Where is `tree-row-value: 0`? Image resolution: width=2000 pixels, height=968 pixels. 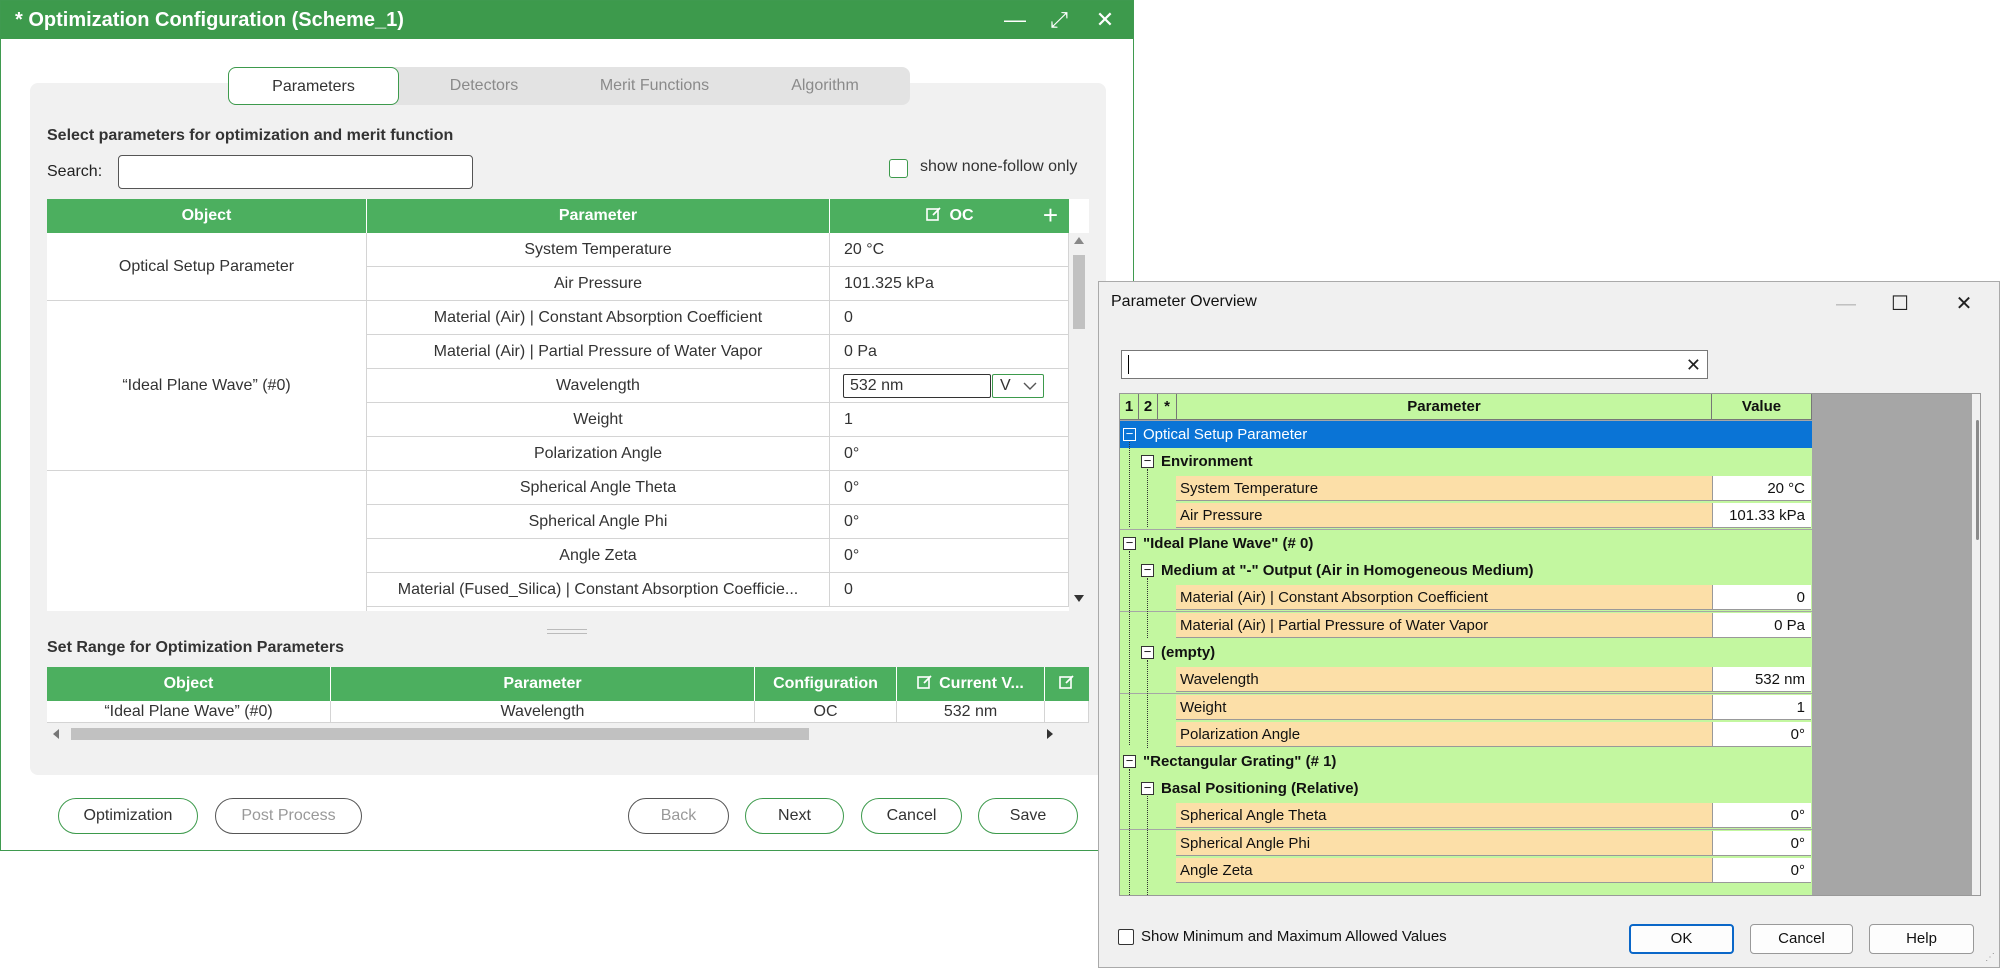
tree-row-value: 0 is located at coordinates (1761, 597).